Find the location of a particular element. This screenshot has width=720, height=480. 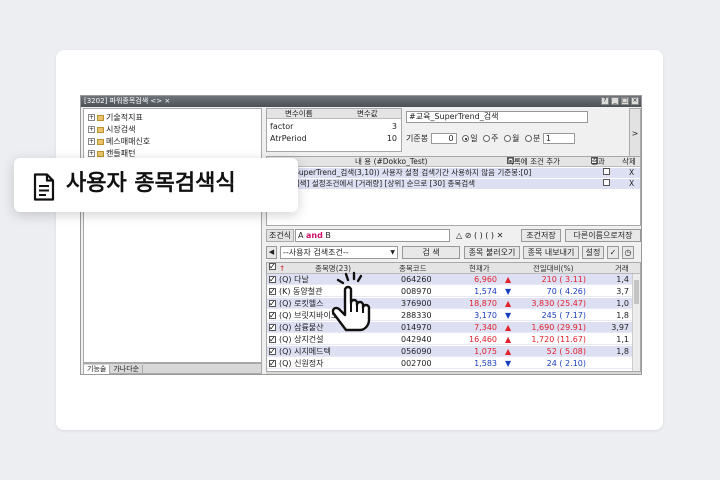

change-value: 3,830 (25.47) is located at coordinates (558, 303).